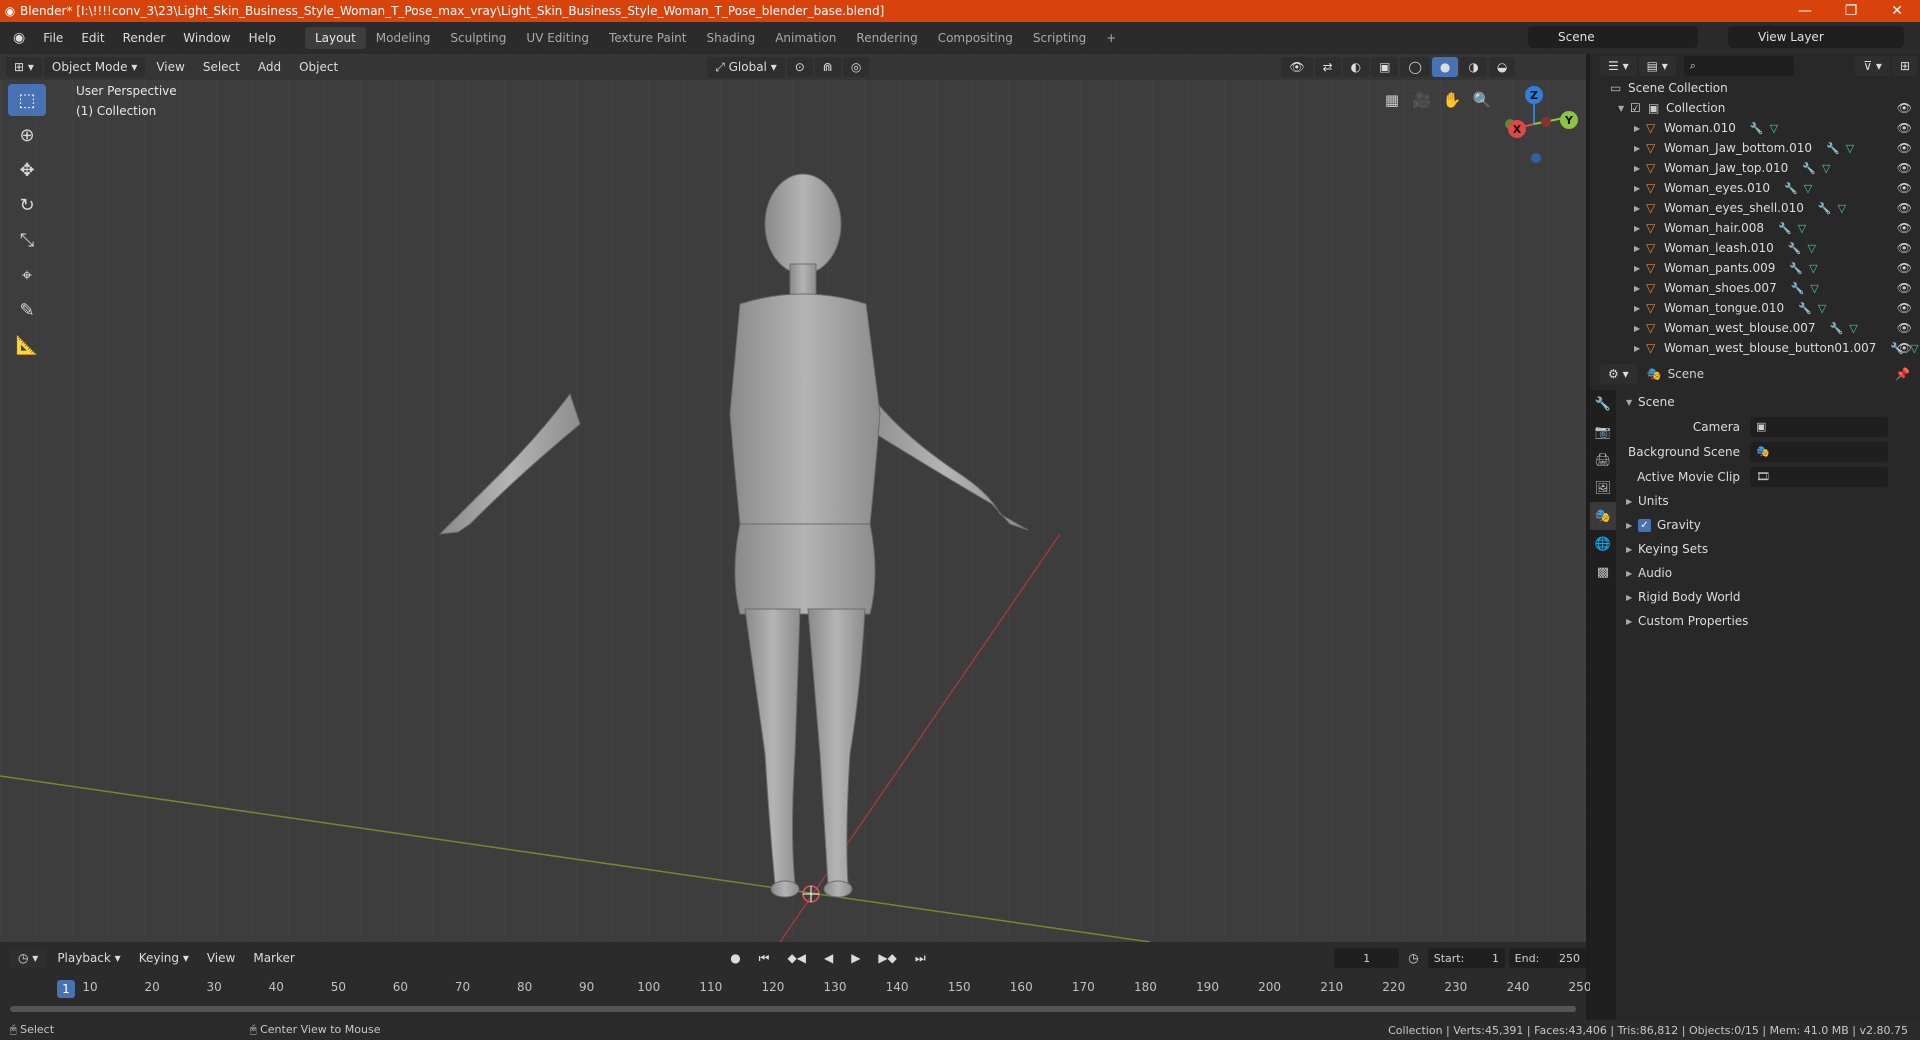 This screenshot has height=1040, width=1920. I want to click on tab-uv-editing: UV Editing, so click(557, 38).